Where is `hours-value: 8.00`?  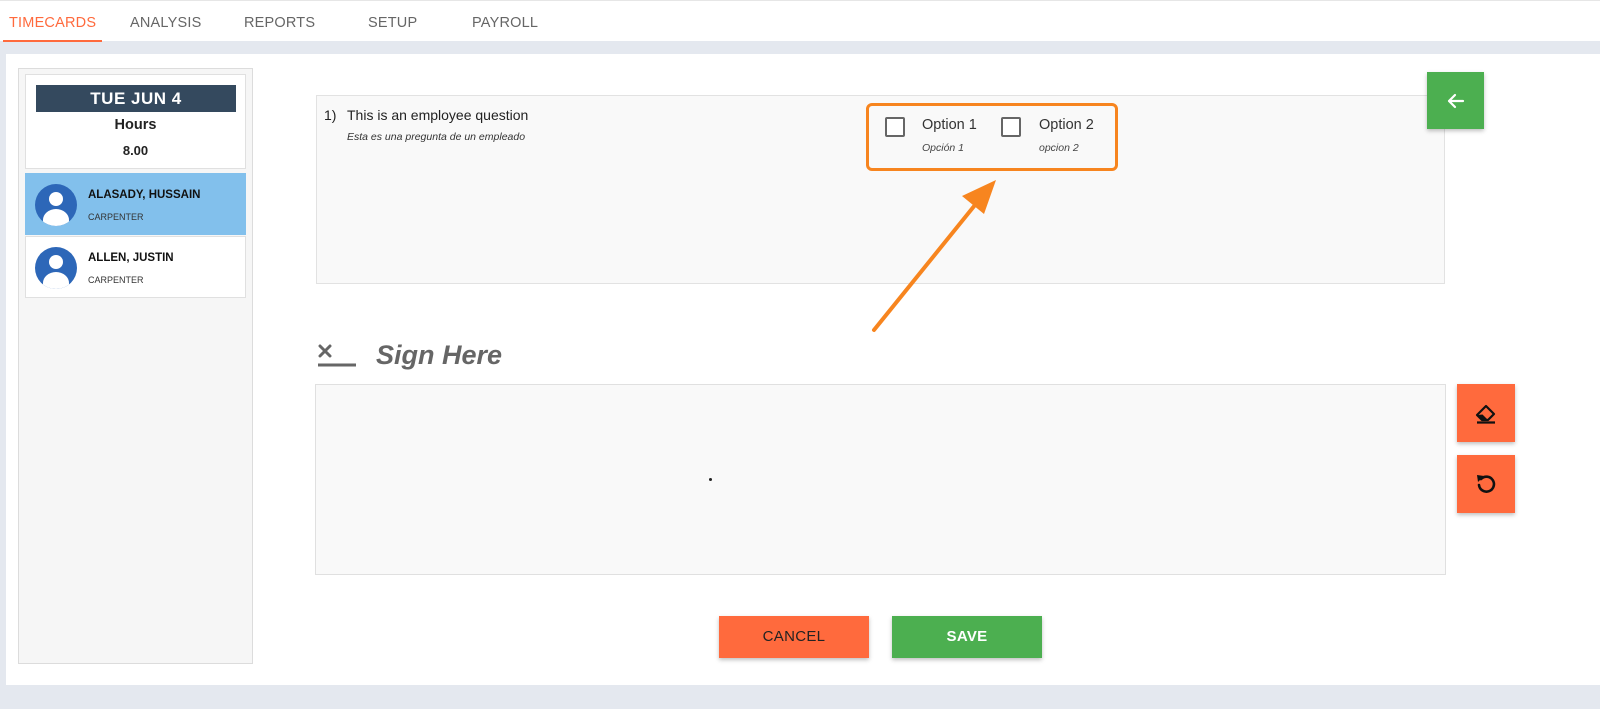 hours-value: 8.00 is located at coordinates (135, 150).